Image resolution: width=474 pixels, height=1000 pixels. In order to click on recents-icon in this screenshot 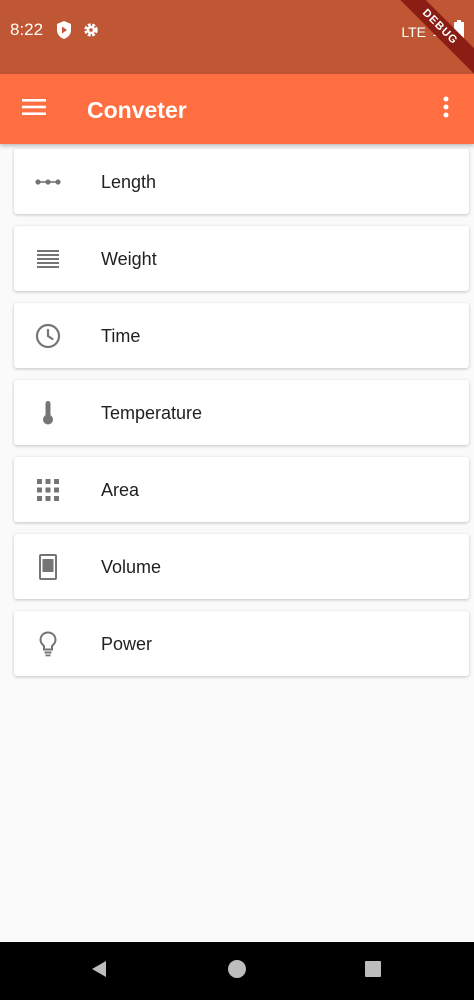, I will do `click(373, 971)`.